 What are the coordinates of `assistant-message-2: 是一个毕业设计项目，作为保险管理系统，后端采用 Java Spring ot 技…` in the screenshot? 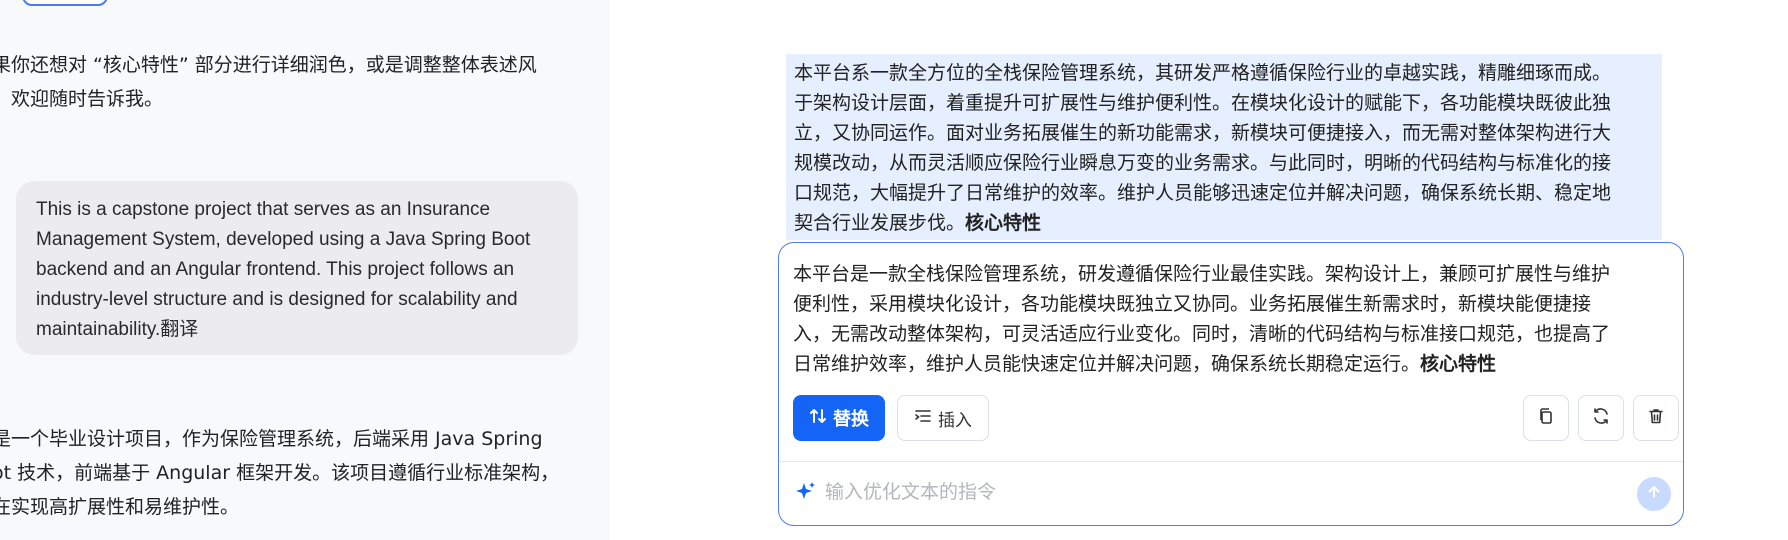 It's located at (296, 473).